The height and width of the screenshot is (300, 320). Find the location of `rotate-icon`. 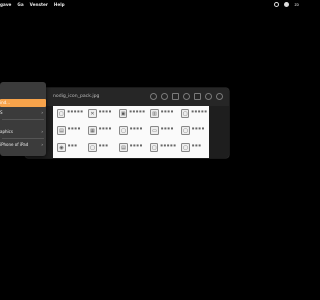

rotate-icon is located at coordinates (197, 96).